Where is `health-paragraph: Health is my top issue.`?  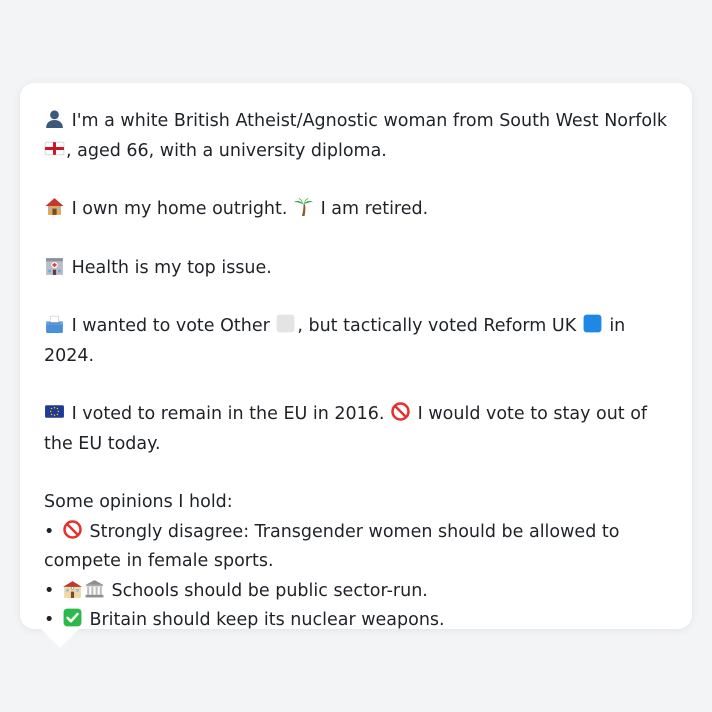
health-paragraph: Health is my top issue. is located at coordinates (356, 269).